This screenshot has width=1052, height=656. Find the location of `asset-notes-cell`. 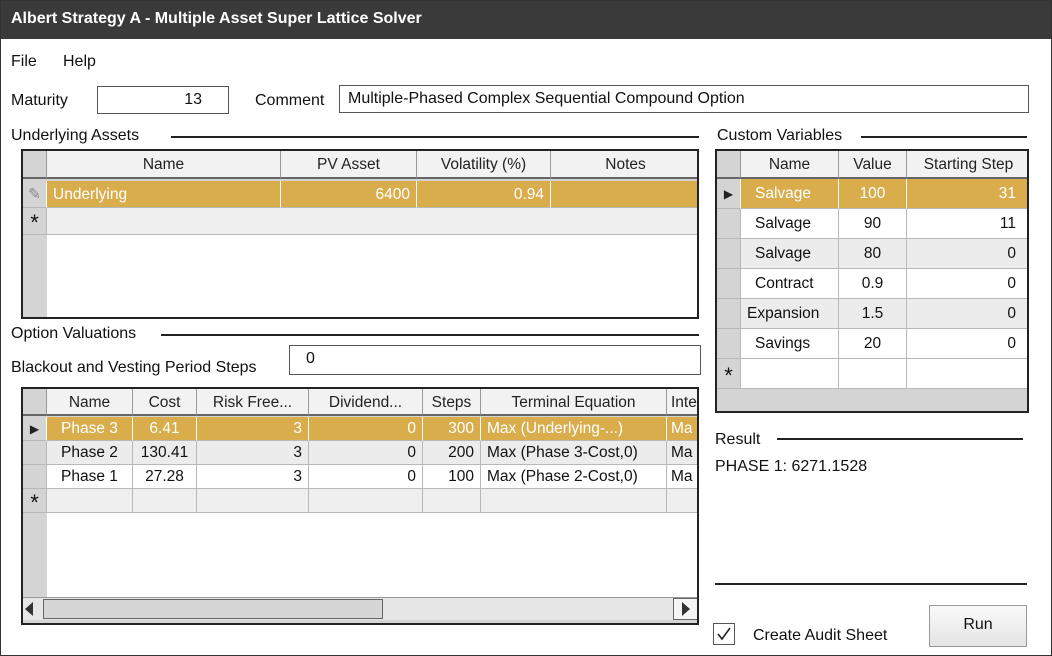

asset-notes-cell is located at coordinates (624, 194).